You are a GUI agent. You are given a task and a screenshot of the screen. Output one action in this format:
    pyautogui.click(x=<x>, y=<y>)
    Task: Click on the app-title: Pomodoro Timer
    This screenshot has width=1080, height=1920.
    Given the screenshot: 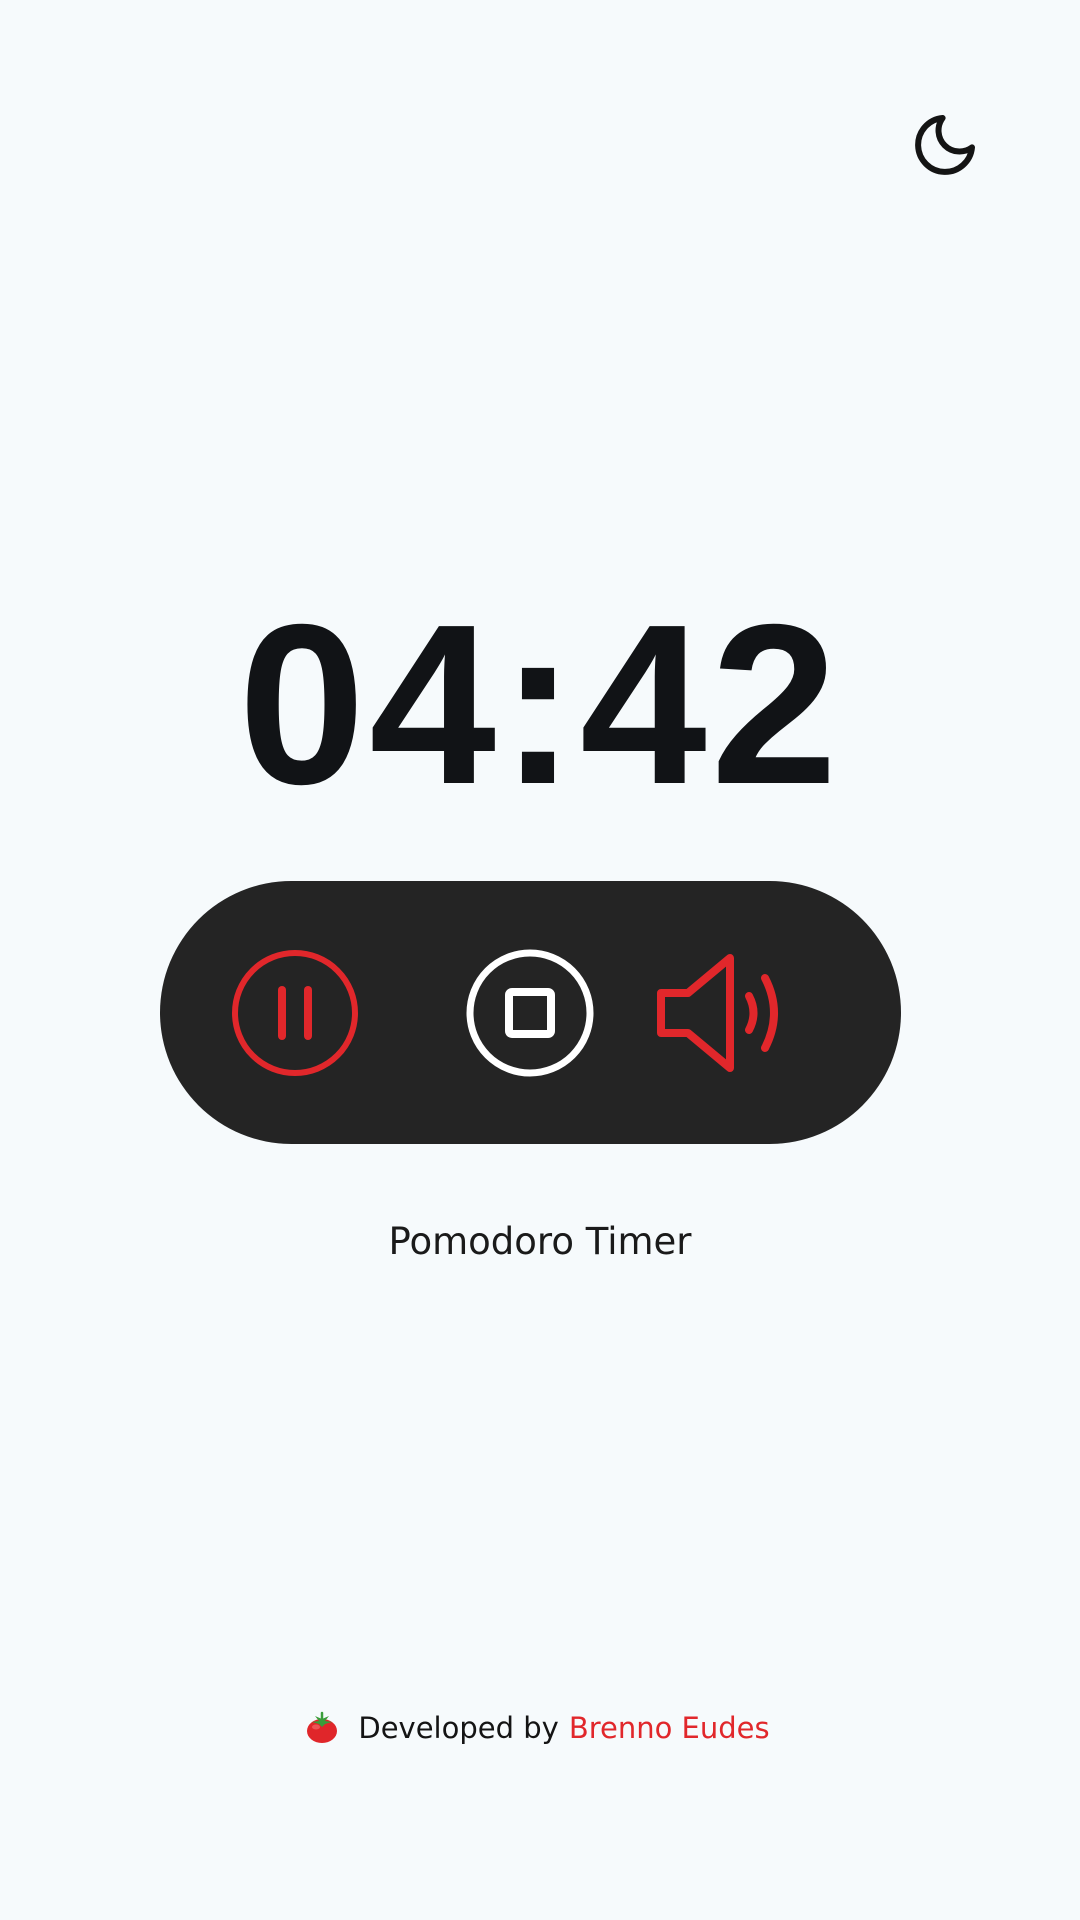 What is the action you would take?
    pyautogui.click(x=540, y=1241)
    